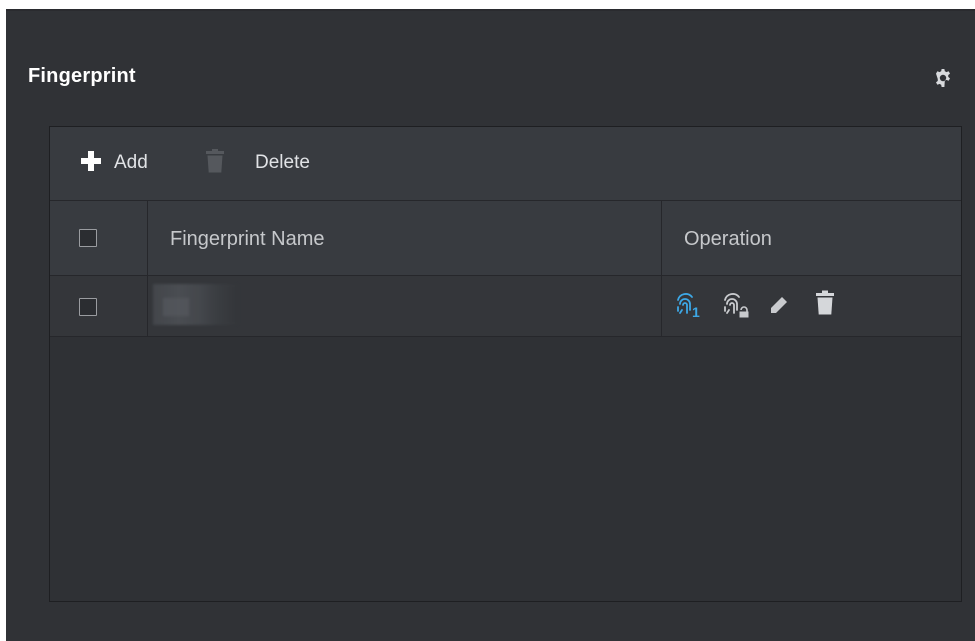  Describe the element at coordinates (215, 163) in the screenshot. I see `trash-icon` at that location.